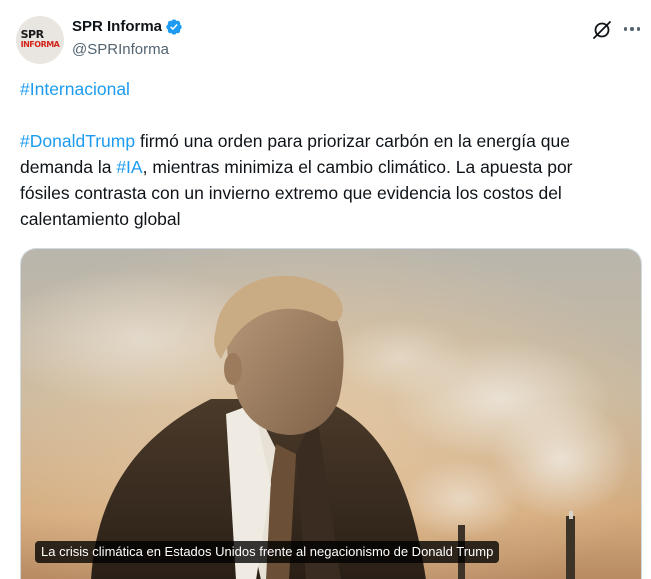  What do you see at coordinates (100, 219) in the screenshot?
I see `post-text-line4: calentamiento global` at bounding box center [100, 219].